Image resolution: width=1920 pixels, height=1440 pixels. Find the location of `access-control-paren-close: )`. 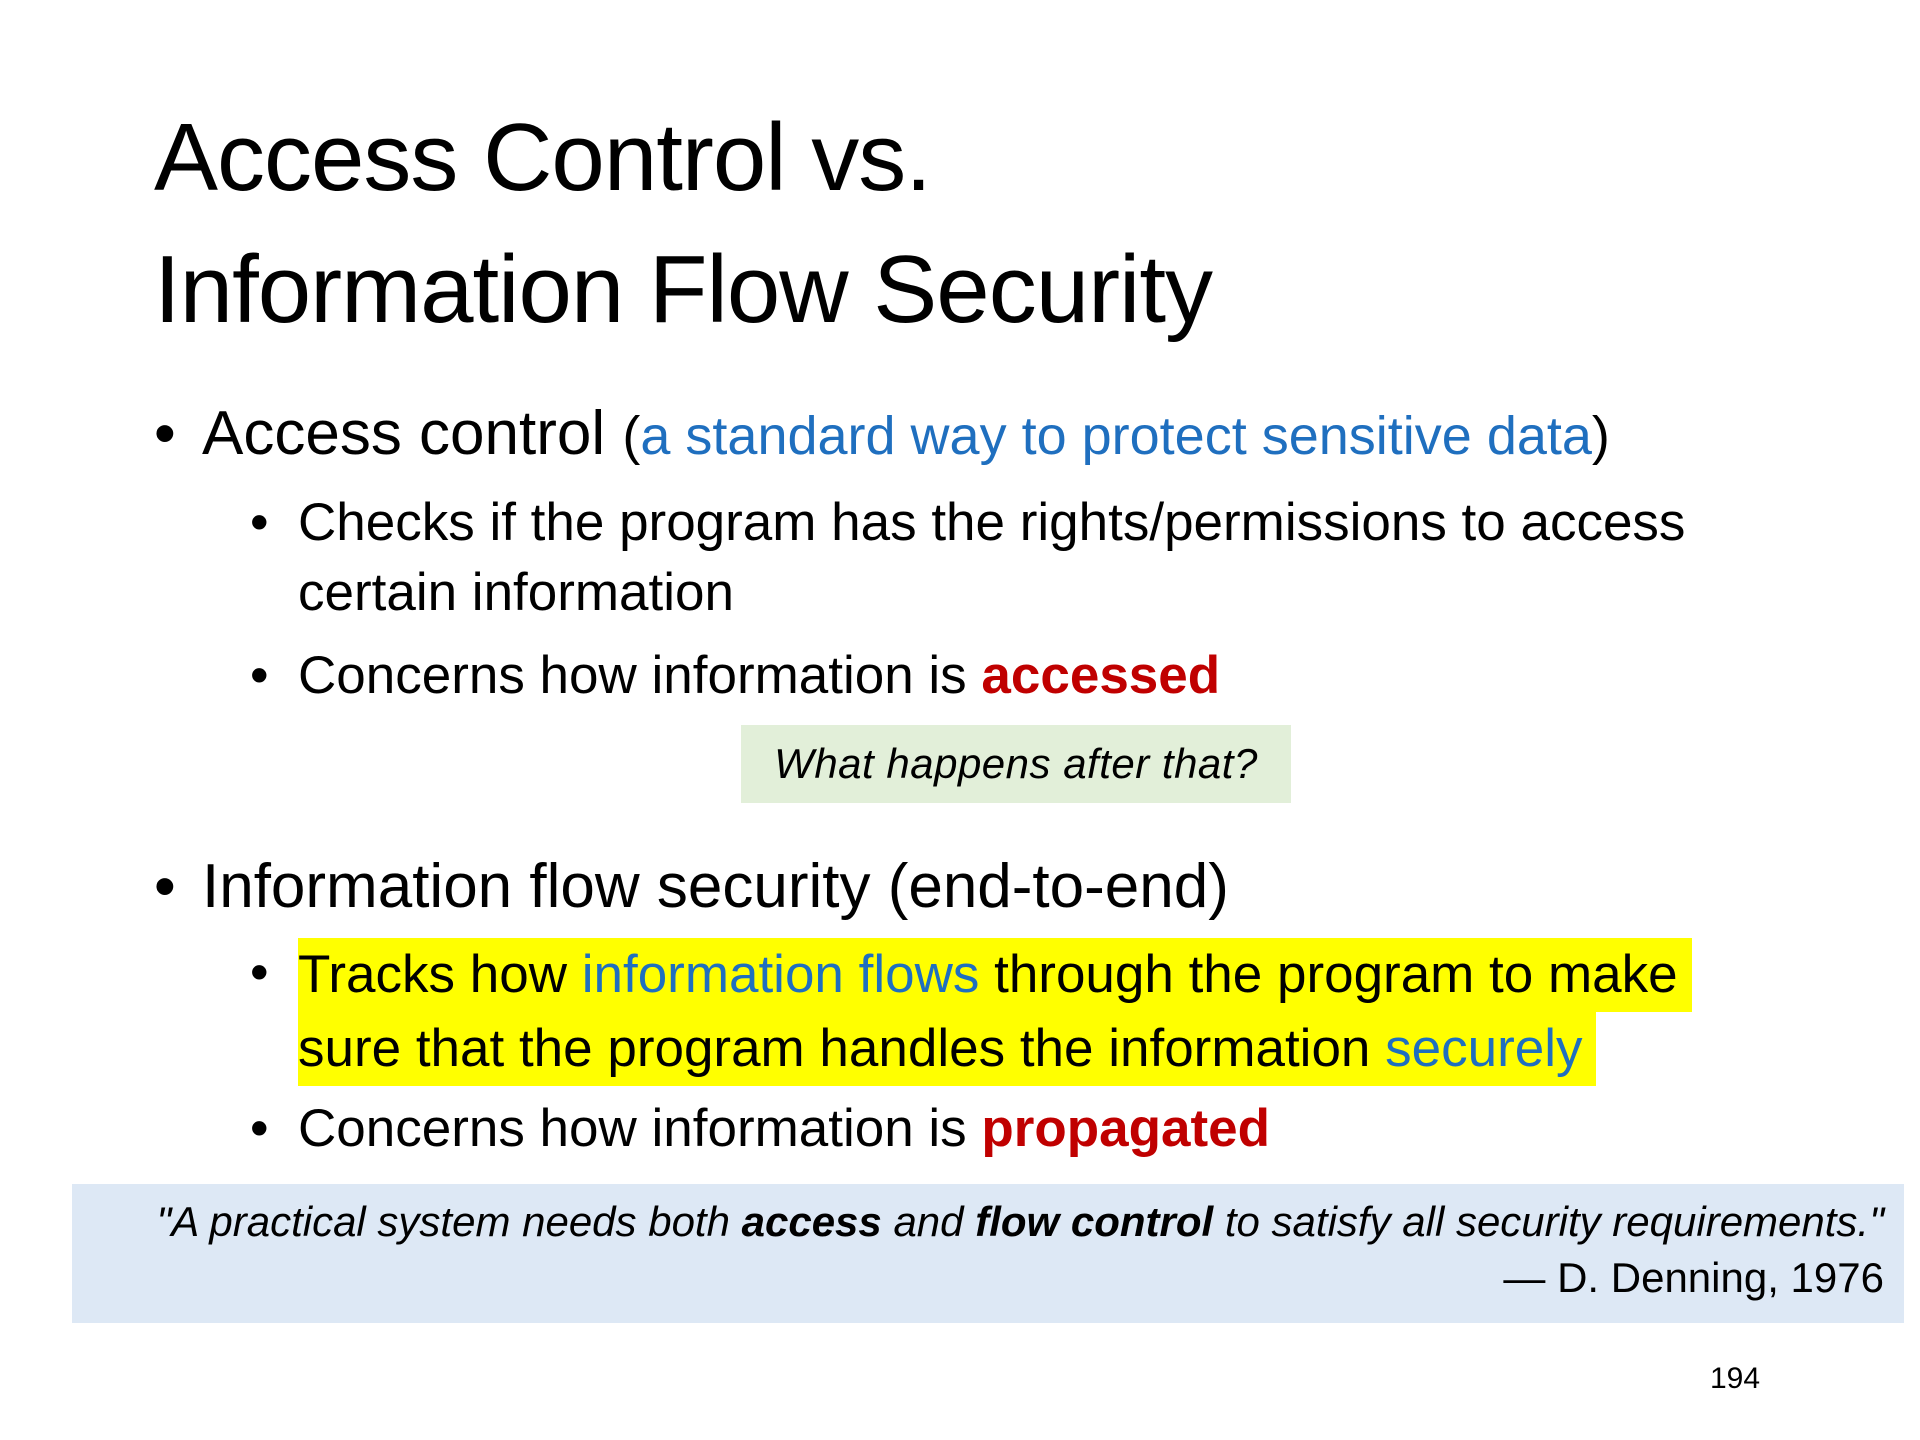

access-control-paren-close: ) is located at coordinates (1600, 436).